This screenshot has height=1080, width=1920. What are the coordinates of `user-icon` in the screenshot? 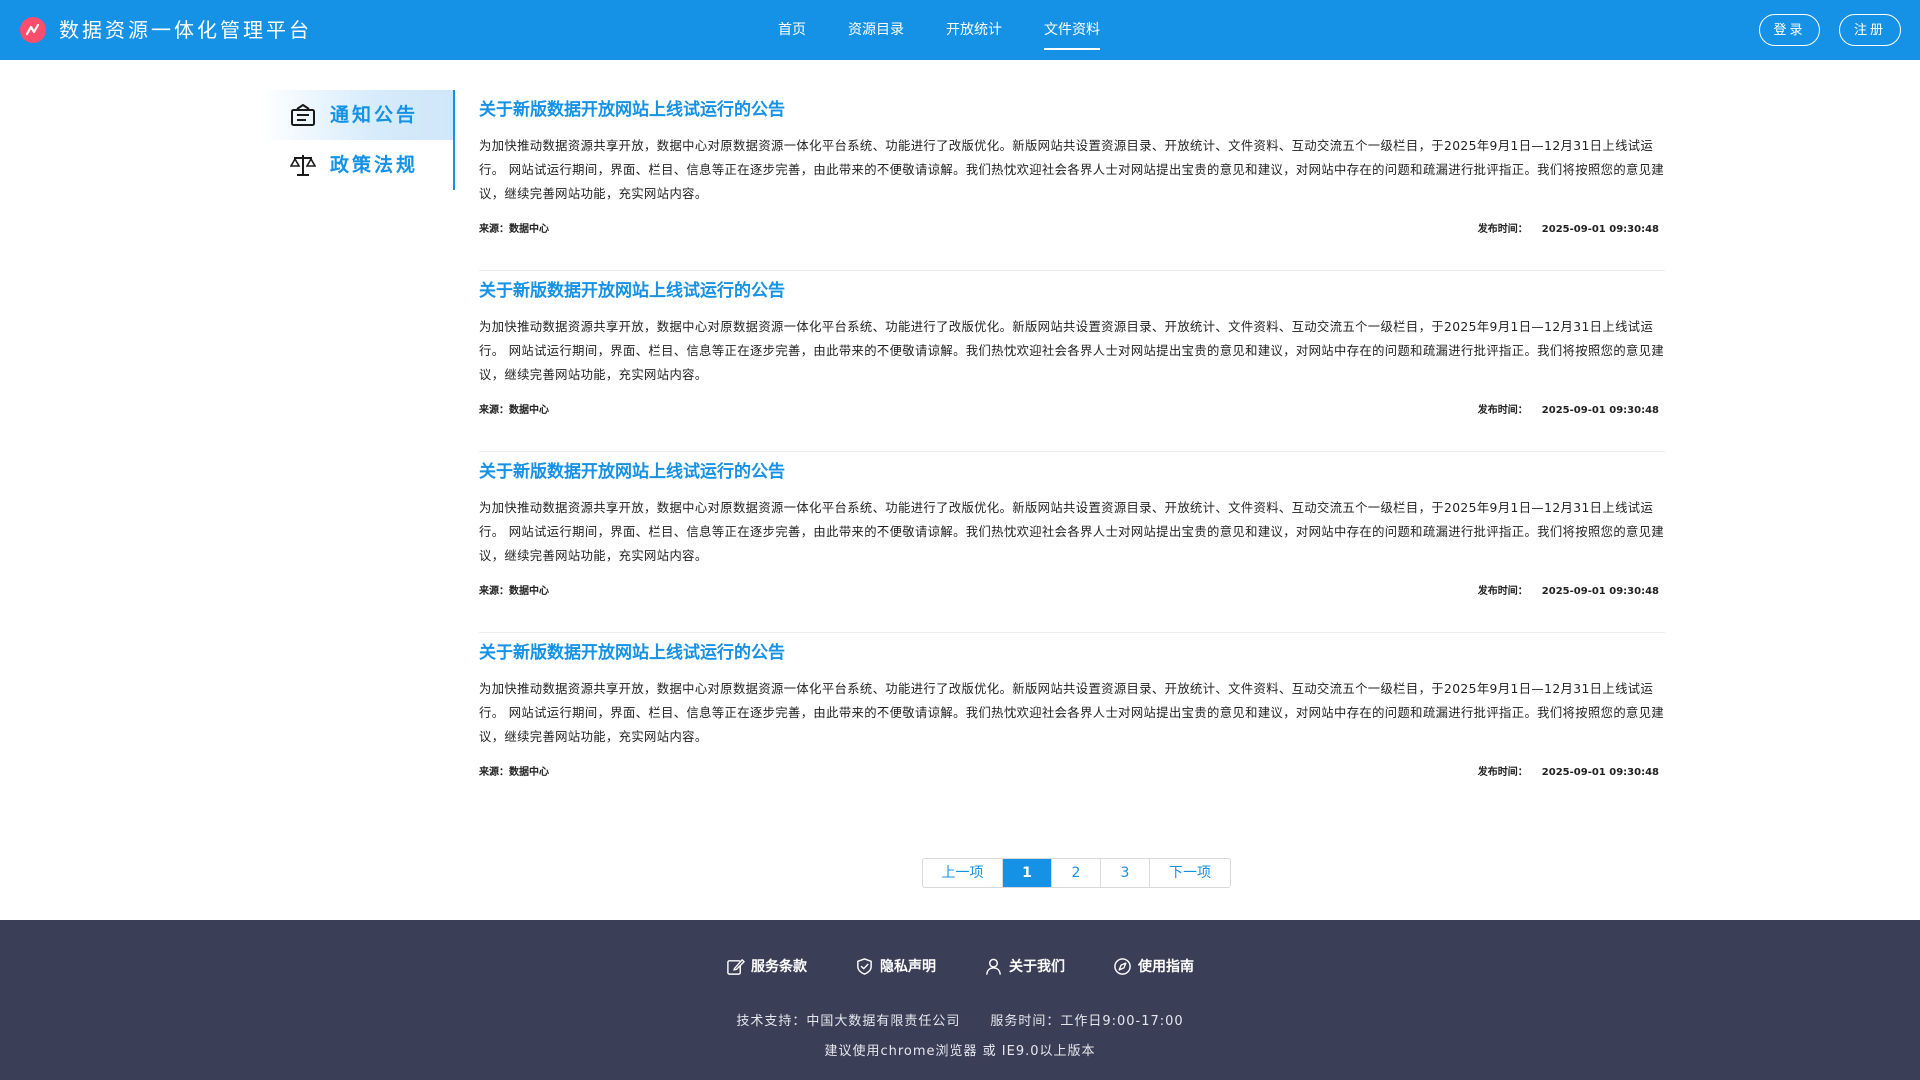 It's located at (993, 966).